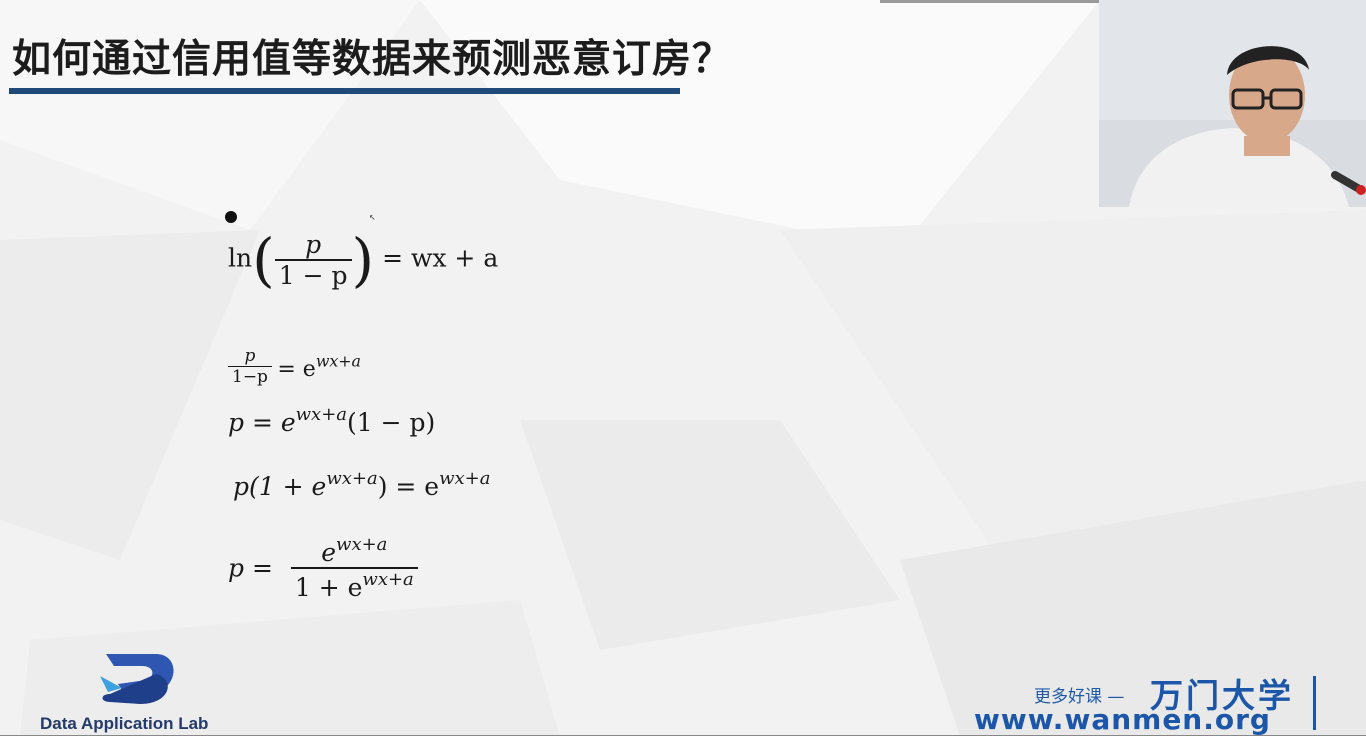 This screenshot has height=736, width=1366. Describe the element at coordinates (231, 217) in the screenshot. I see `bullet-point` at that location.